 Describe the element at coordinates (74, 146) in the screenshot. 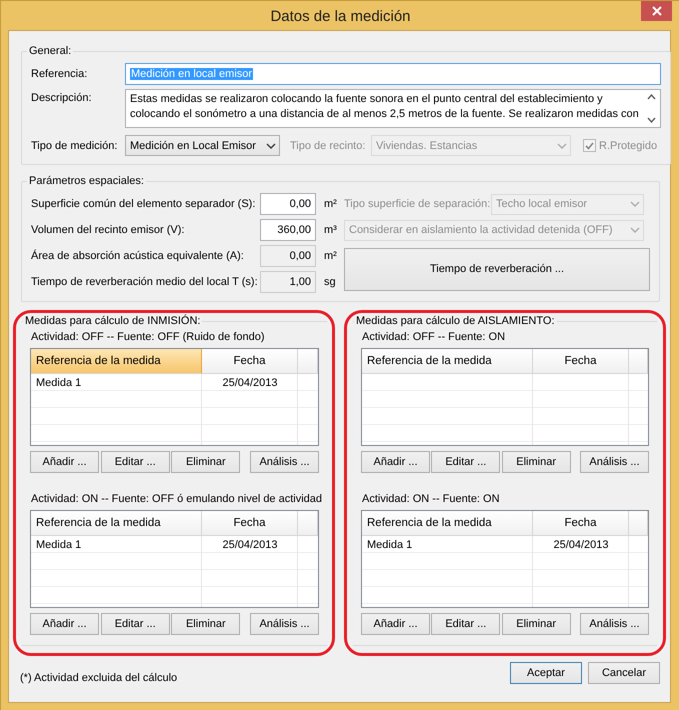

I see `field-label: Tipo de medición:` at that location.